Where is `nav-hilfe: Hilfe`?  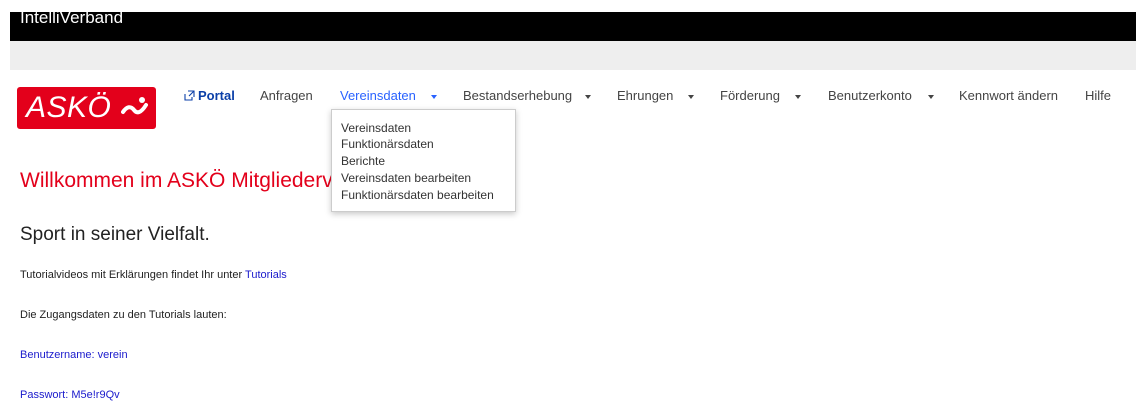
nav-hilfe: Hilfe is located at coordinates (1098, 96).